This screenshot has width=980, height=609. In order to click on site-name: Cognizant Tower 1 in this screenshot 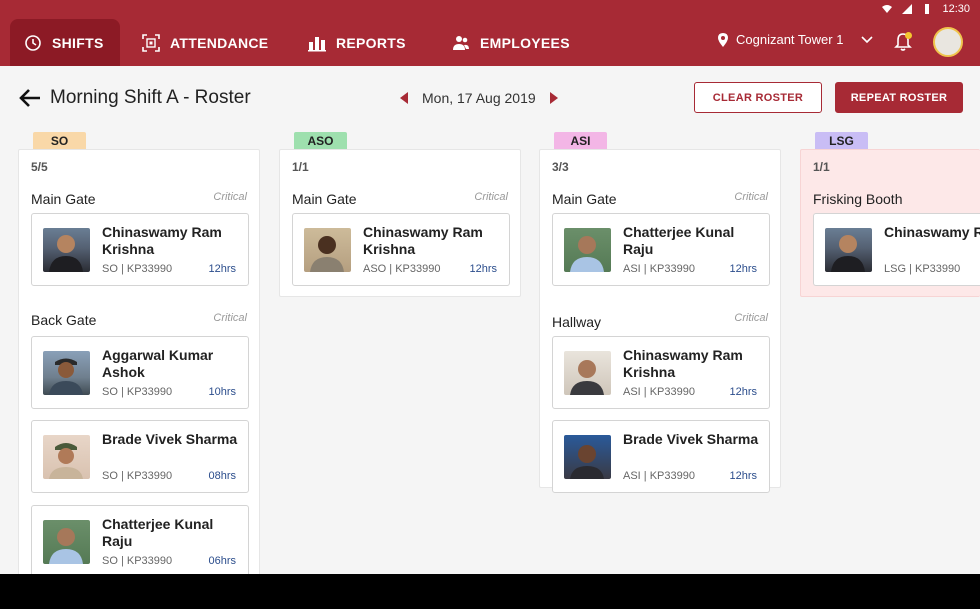, I will do `click(790, 39)`.